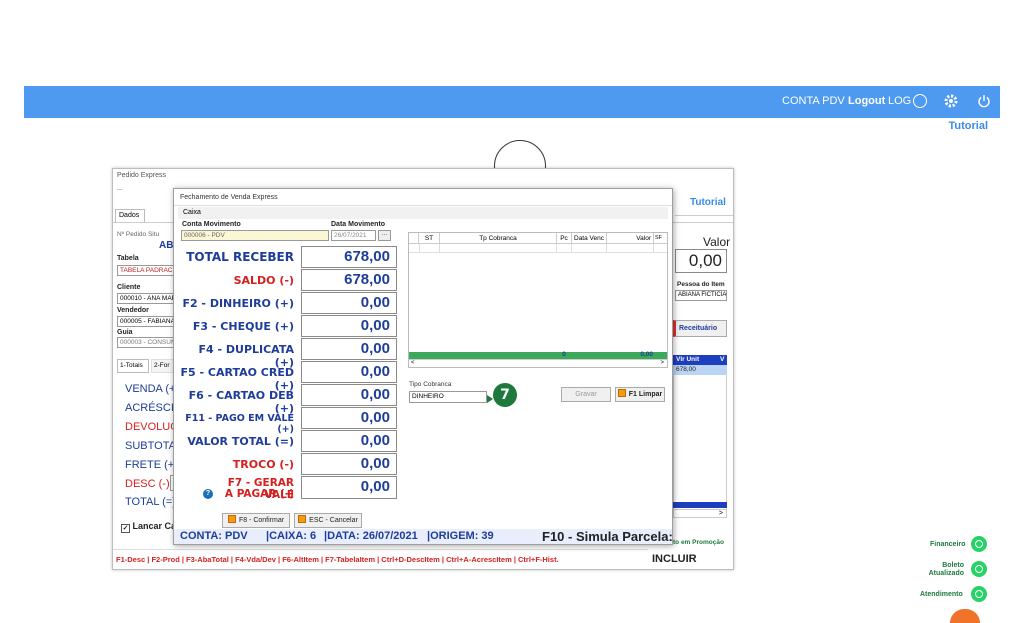 This screenshot has width=1024, height=623. What do you see at coordinates (700, 370) in the screenshot?
I see `table-row: 678,00` at bounding box center [700, 370].